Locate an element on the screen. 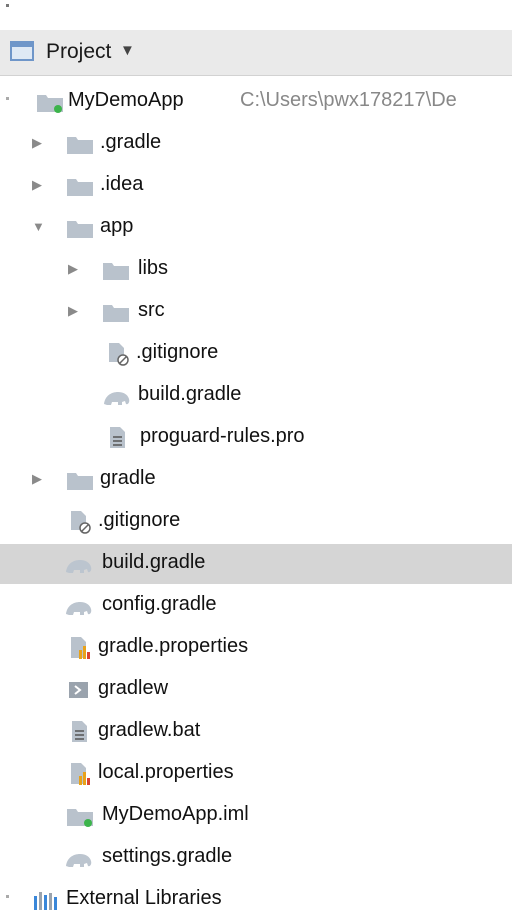 The height and width of the screenshot is (920, 512). tree-row-app: ▼ app is located at coordinates (256, 228).